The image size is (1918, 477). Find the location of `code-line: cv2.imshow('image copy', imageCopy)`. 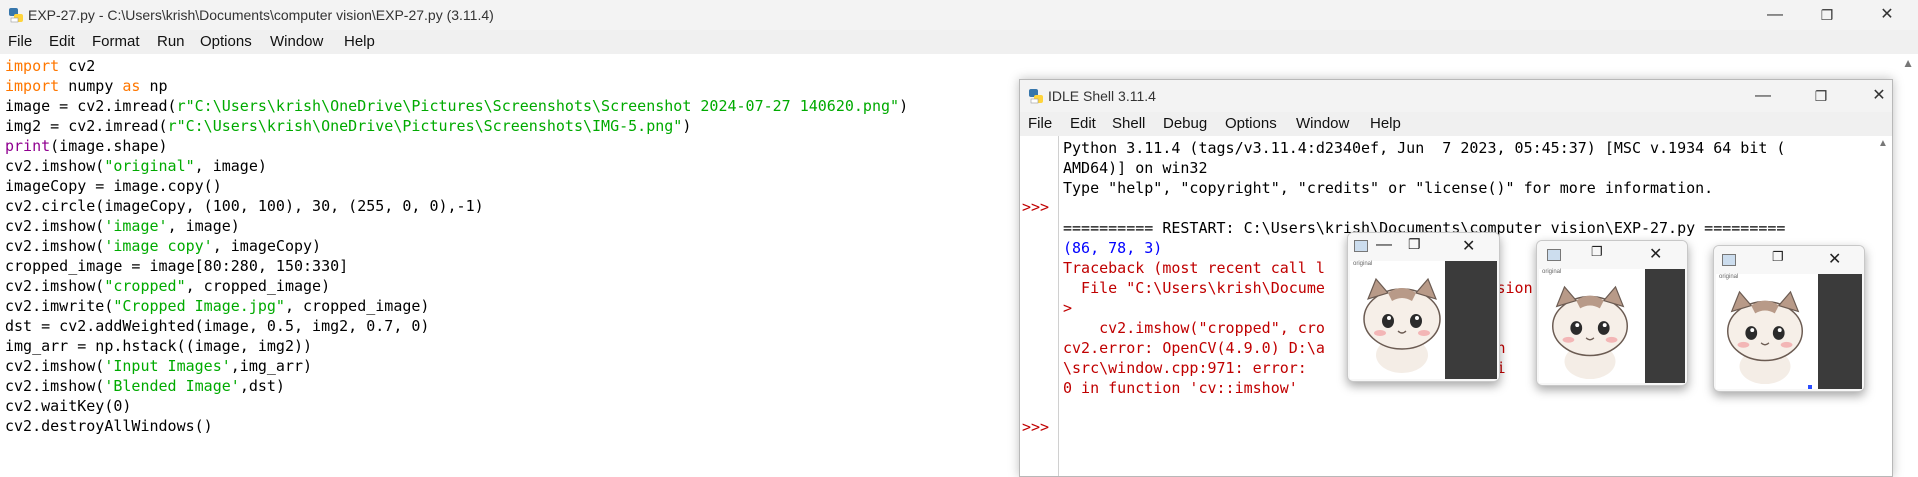

code-line: cv2.imshow('image copy', imageCopy) is located at coordinates (456, 246).